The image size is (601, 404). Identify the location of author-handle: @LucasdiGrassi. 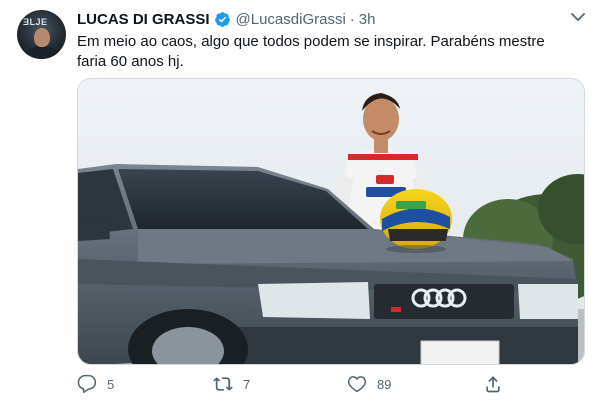
(291, 19).